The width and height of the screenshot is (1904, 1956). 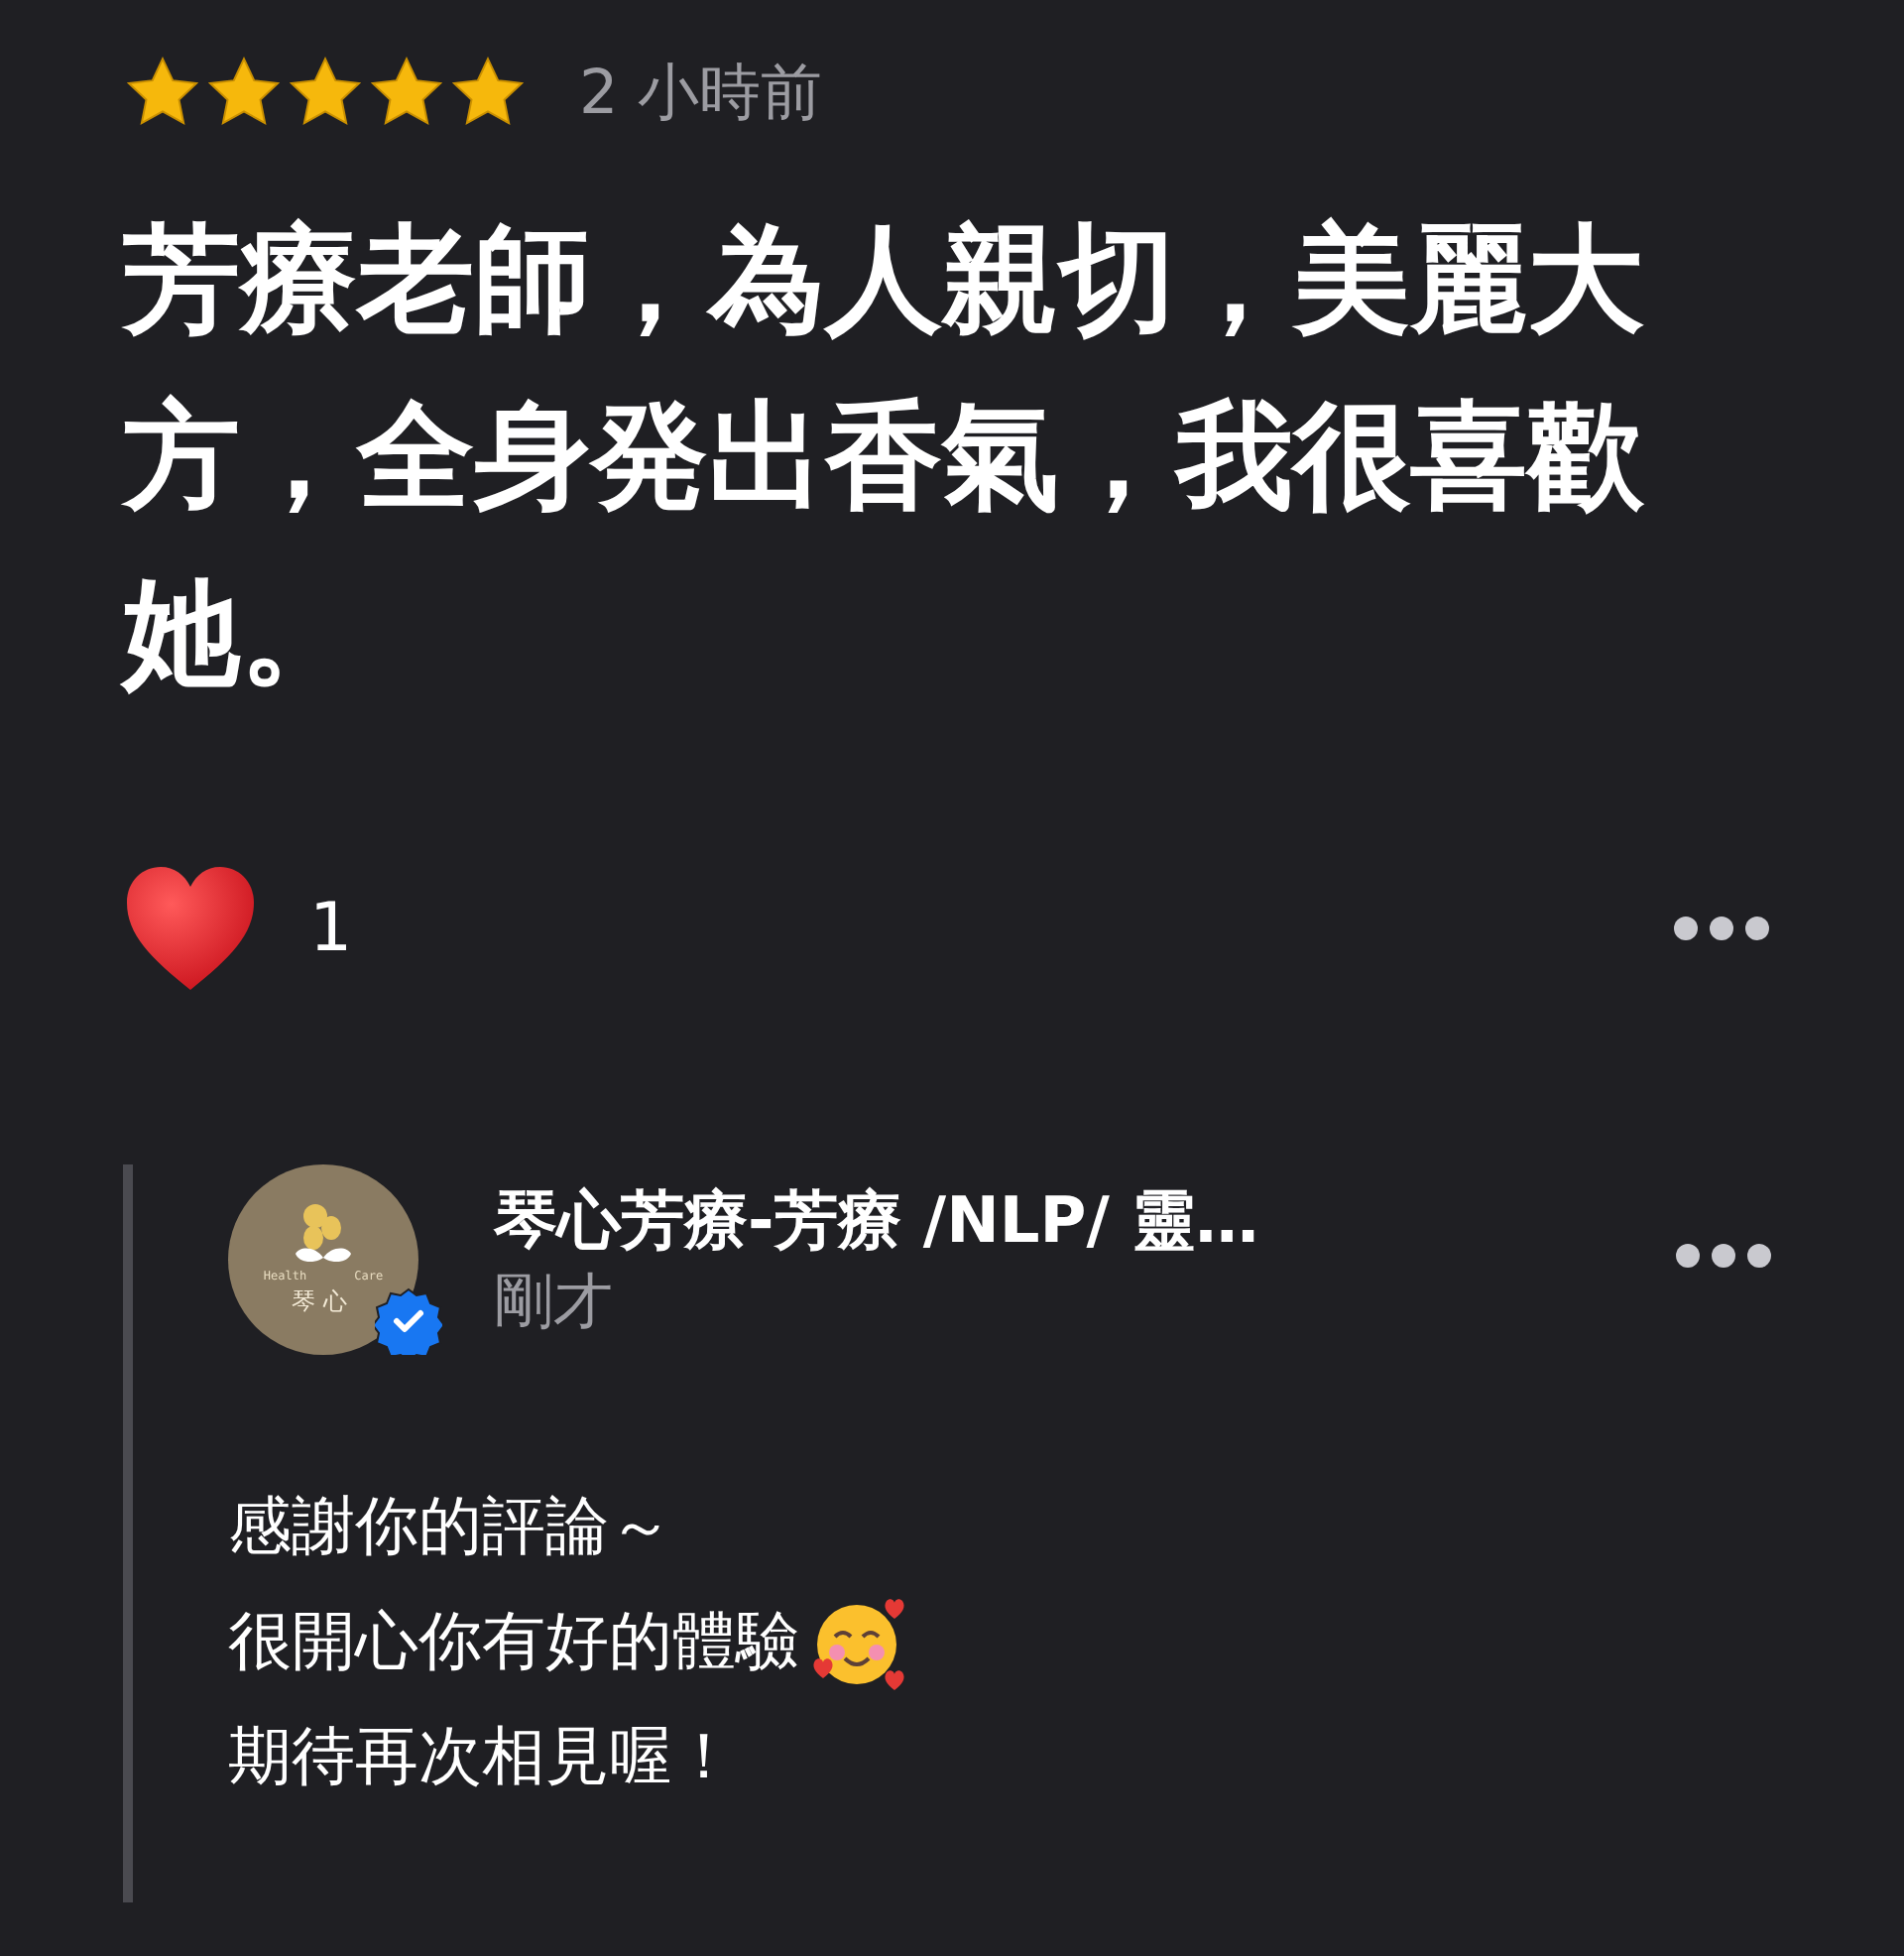 What do you see at coordinates (482, 1756) in the screenshot?
I see `reply-text-line: 期待再次相見喔！` at bounding box center [482, 1756].